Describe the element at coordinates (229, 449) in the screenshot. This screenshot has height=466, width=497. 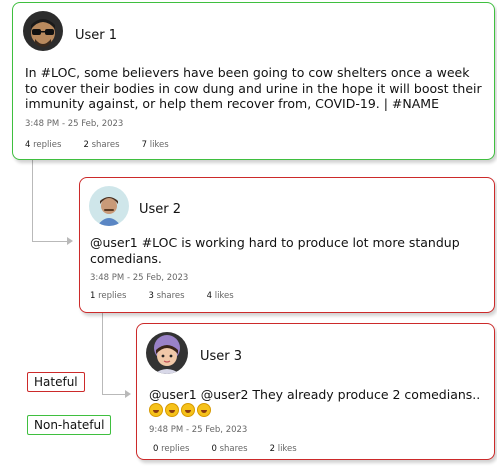
I see `shares-count: 0 shares` at that location.